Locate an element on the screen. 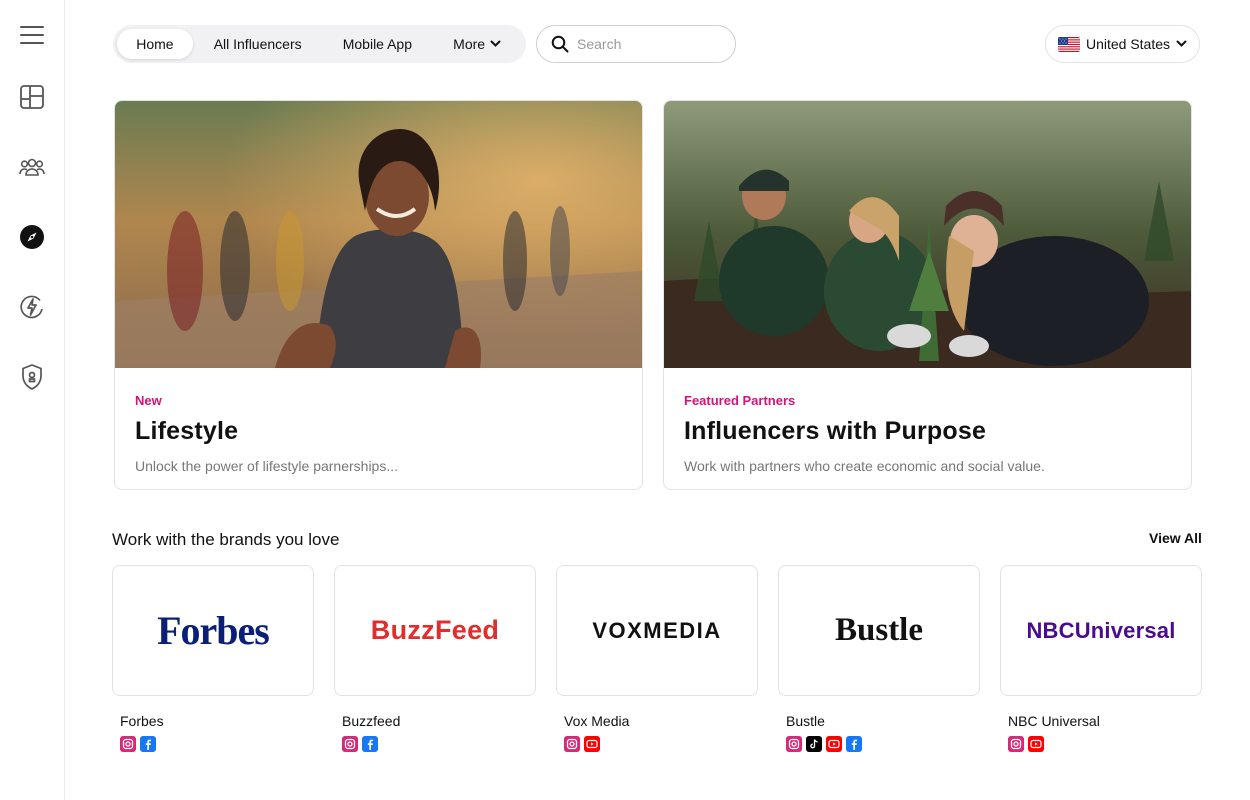 The width and height of the screenshot is (1250, 800). card-image-tree-planting is located at coordinates (927, 234).